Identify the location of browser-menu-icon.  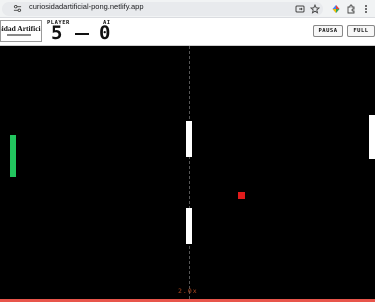
(366, 9).